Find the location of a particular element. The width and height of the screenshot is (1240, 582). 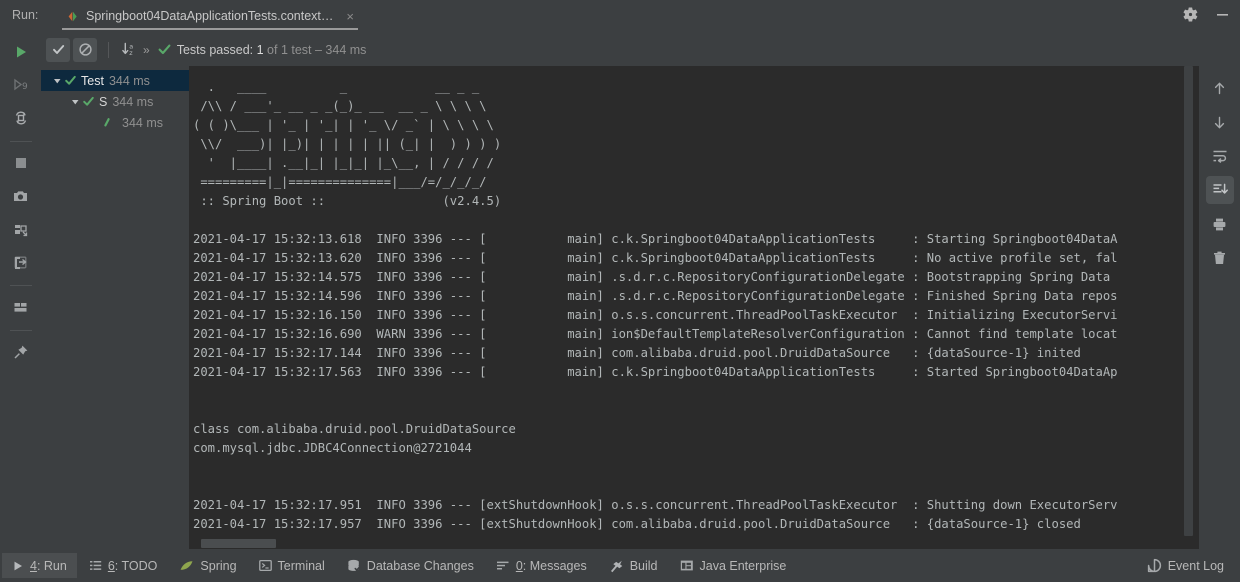

camera-icon is located at coordinates (20, 196).